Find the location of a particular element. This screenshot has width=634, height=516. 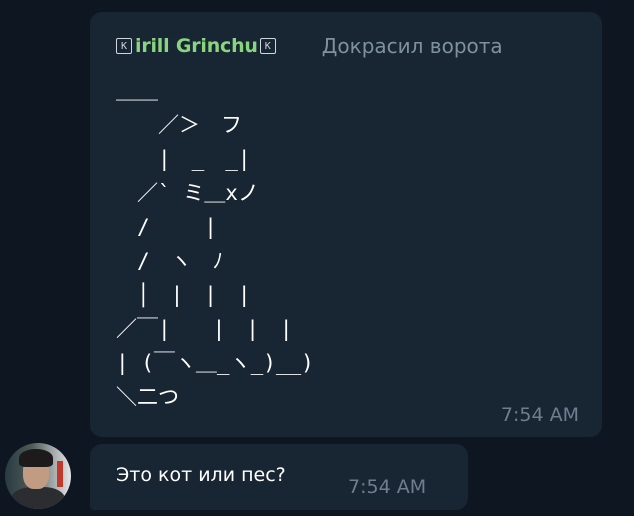

message-bubble-question: Это кот или пес? 7:54 AM is located at coordinates (279, 477).